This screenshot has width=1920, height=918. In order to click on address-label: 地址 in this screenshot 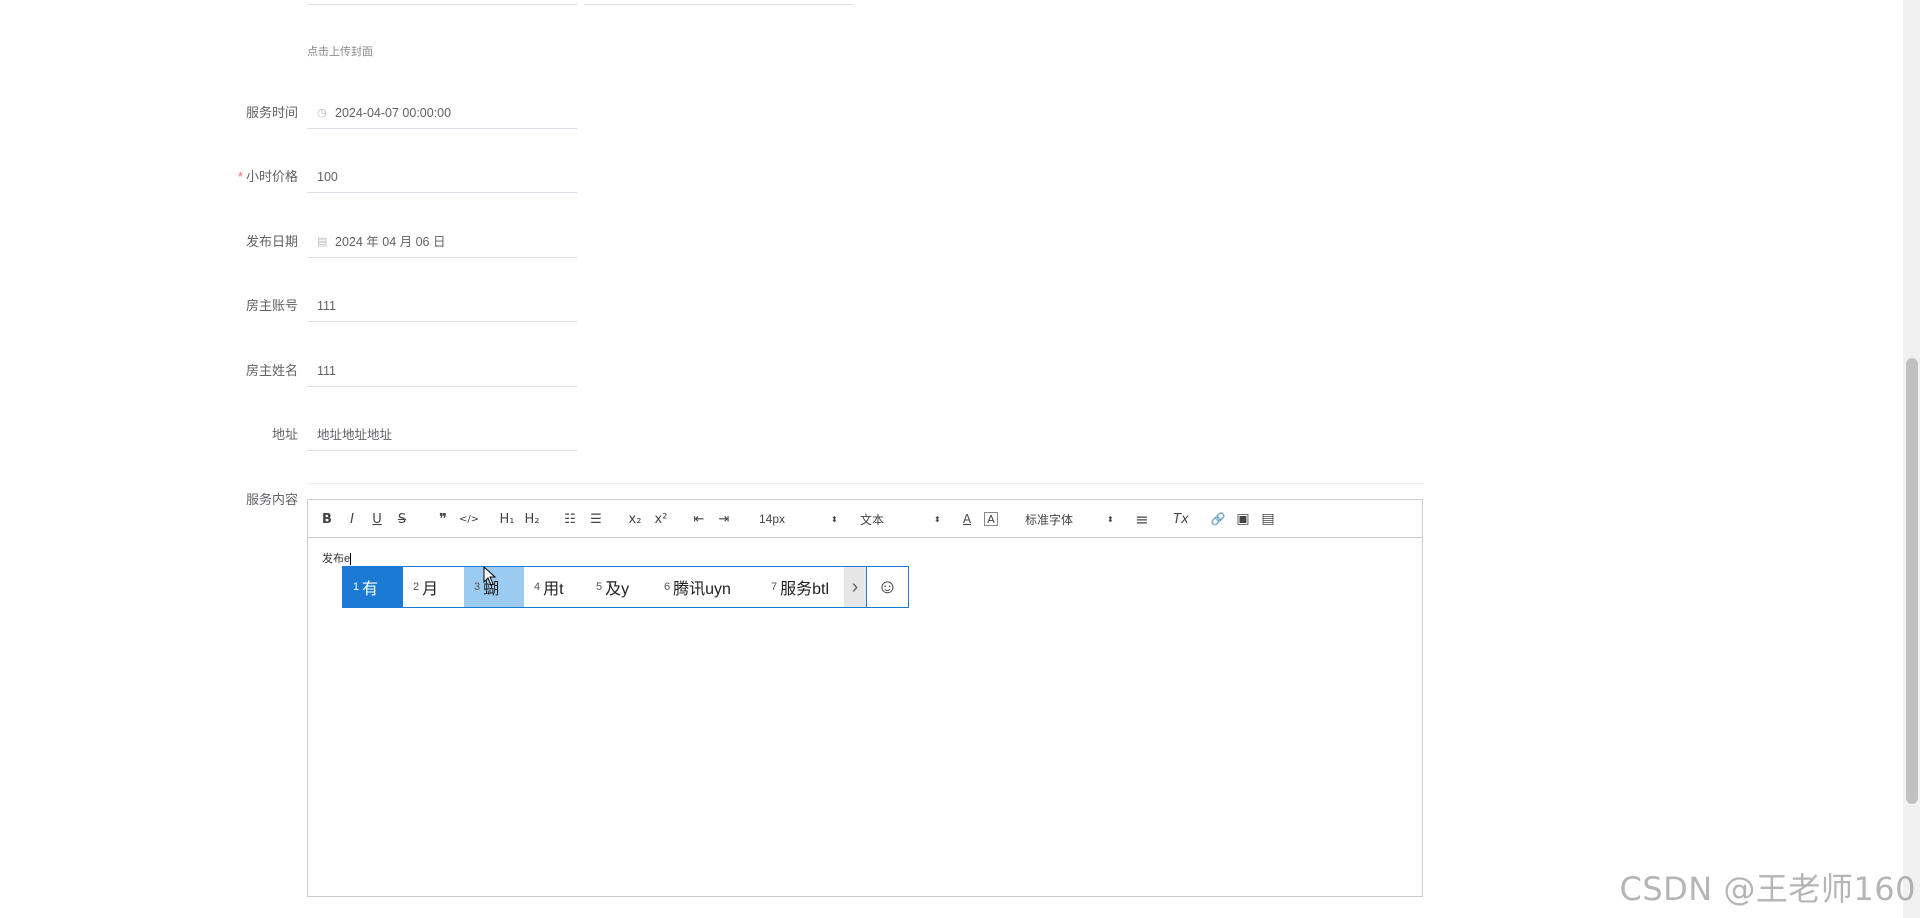, I will do `click(284, 434)`.